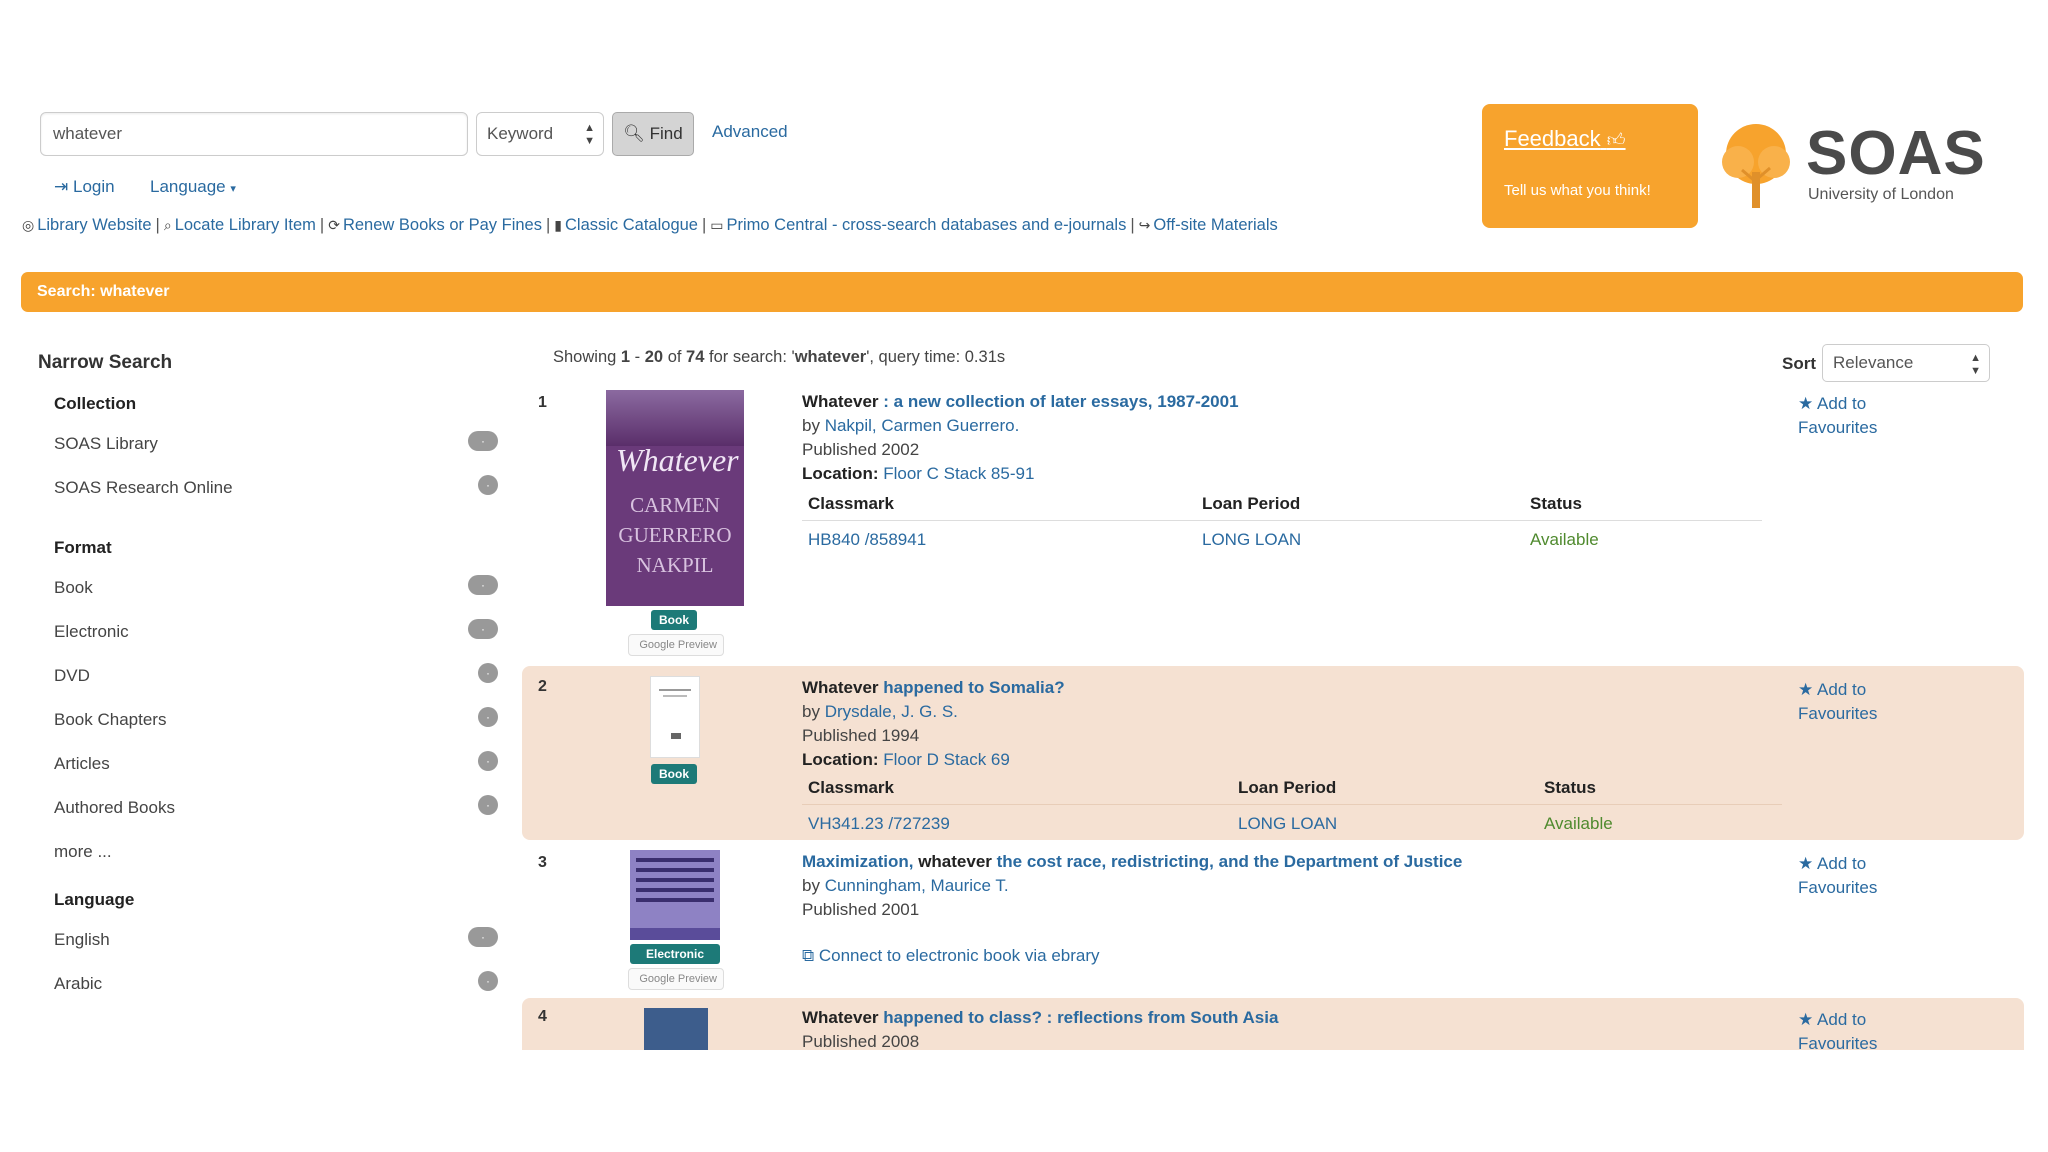  Describe the element at coordinates (193, 187) in the screenshot. I see `language-menu: Language ▾` at that location.